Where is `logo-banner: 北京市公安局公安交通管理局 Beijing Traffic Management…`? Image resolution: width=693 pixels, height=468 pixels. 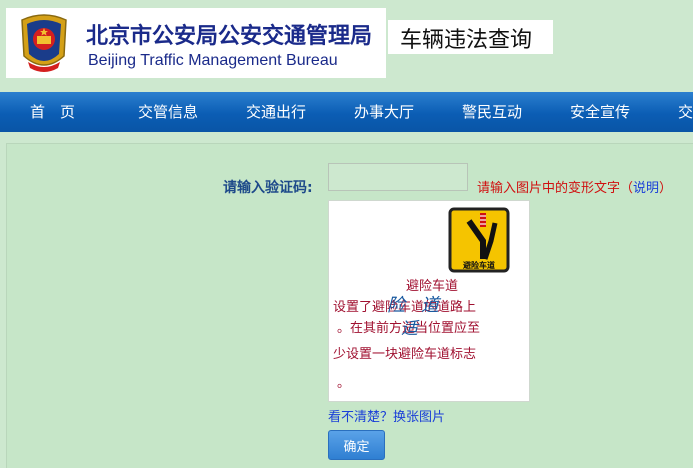
logo-banner: 北京市公安局公安交通管理局 Beijing Traffic Management… is located at coordinates (196, 43).